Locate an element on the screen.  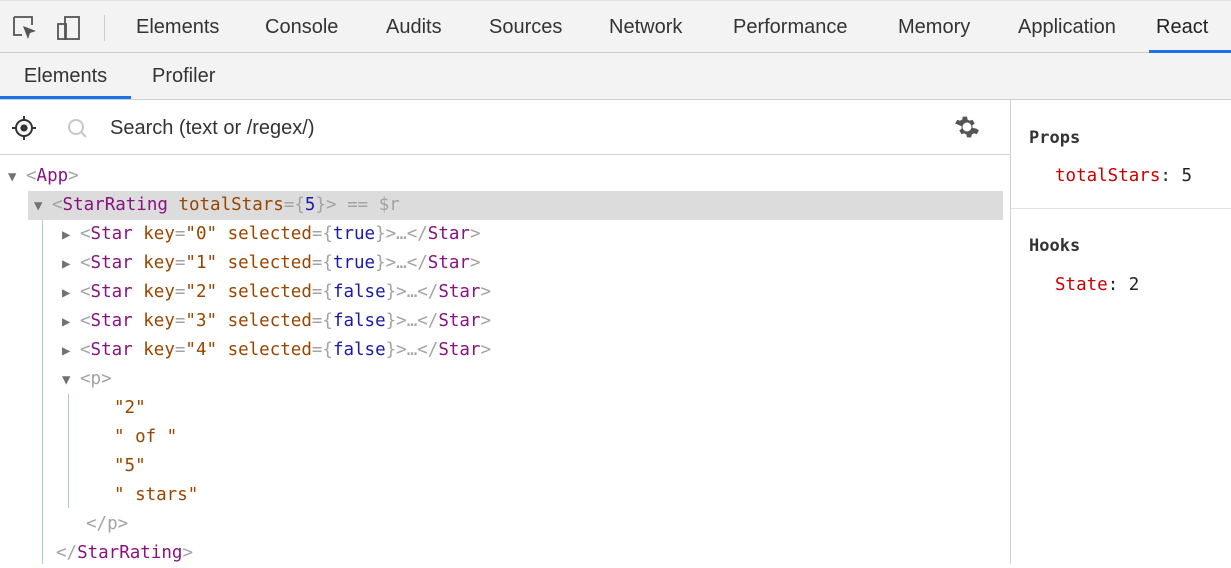
hooks-title: Hooks is located at coordinates (1055, 246).